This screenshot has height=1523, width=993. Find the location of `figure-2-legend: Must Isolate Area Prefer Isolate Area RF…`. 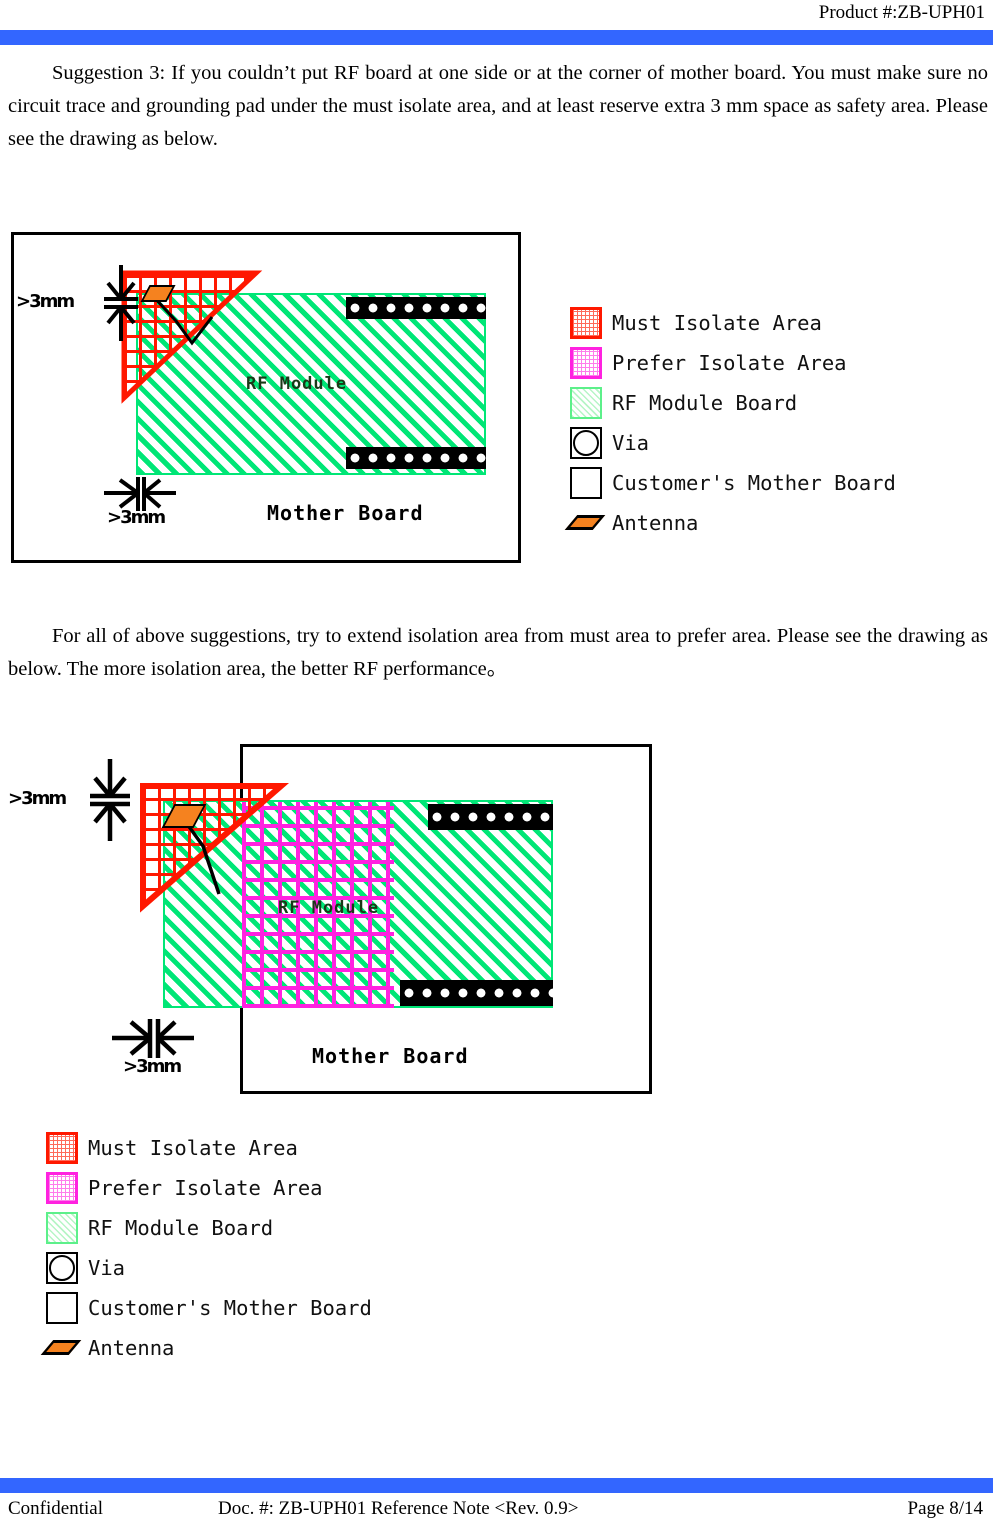

figure-2-legend: Must Isolate Area Prefer Isolate Area RF… is located at coordinates (206, 1248).